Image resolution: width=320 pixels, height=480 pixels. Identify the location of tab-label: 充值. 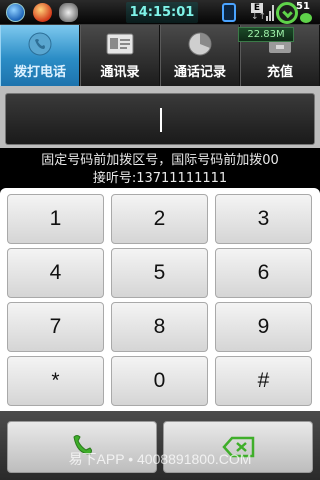
(279, 72).